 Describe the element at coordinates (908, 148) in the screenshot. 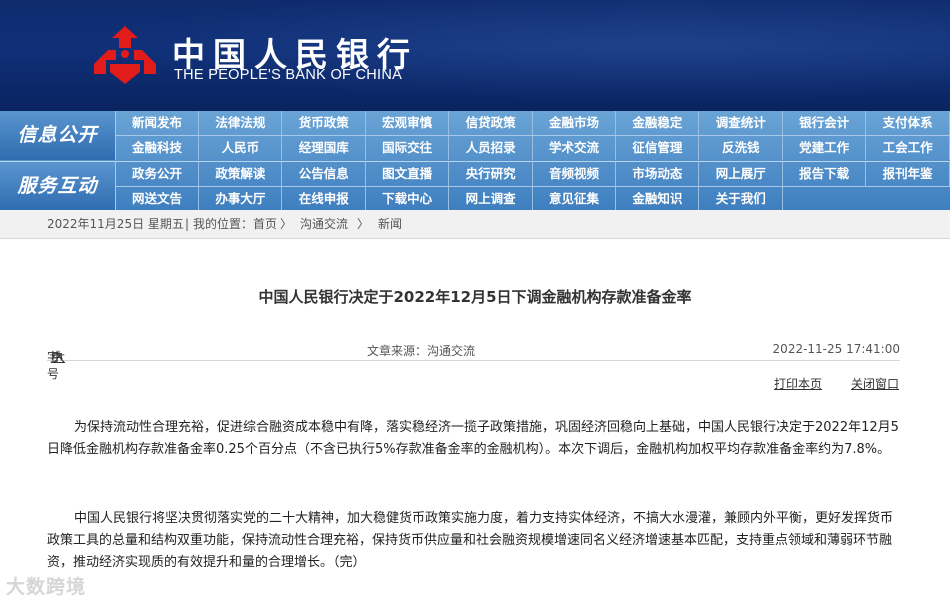

I see `nav-item-info2-9: 工会工作` at that location.